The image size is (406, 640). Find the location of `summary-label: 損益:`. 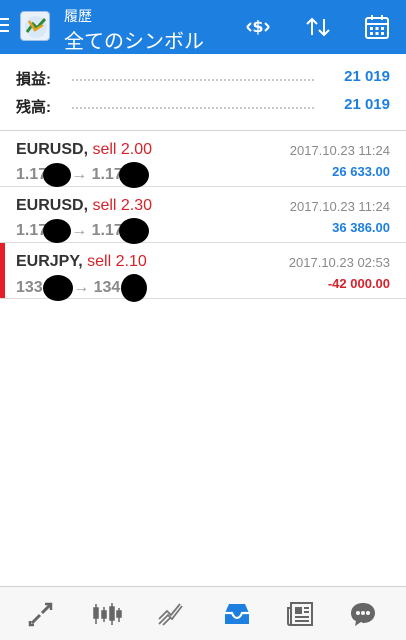

summary-label: 損益: is located at coordinates (33, 79).